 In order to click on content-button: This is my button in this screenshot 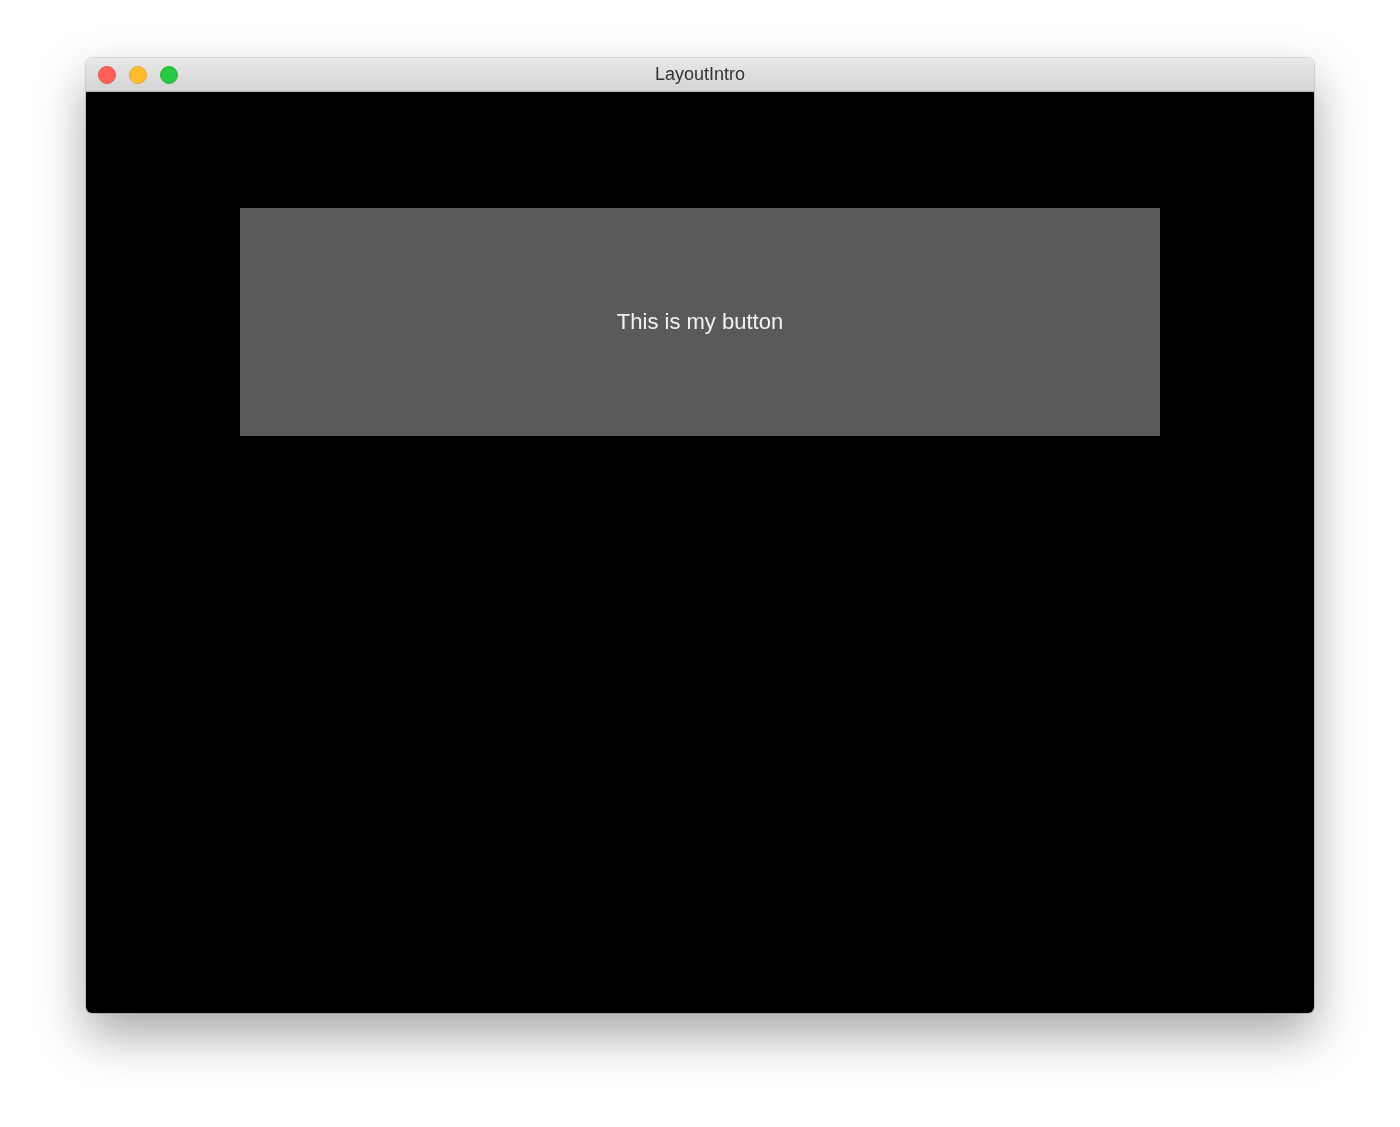, I will do `click(700, 322)`.